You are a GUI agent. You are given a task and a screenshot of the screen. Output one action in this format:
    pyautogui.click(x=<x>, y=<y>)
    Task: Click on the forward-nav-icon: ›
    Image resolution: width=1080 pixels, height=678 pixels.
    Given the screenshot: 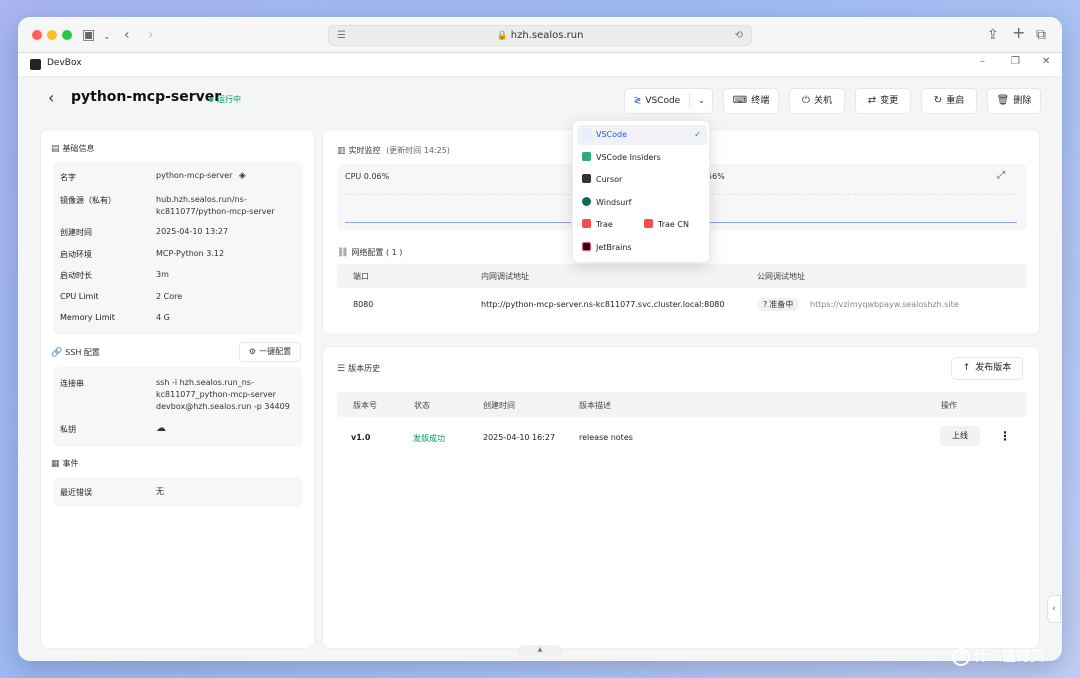 What is the action you would take?
    pyautogui.click(x=151, y=35)
    